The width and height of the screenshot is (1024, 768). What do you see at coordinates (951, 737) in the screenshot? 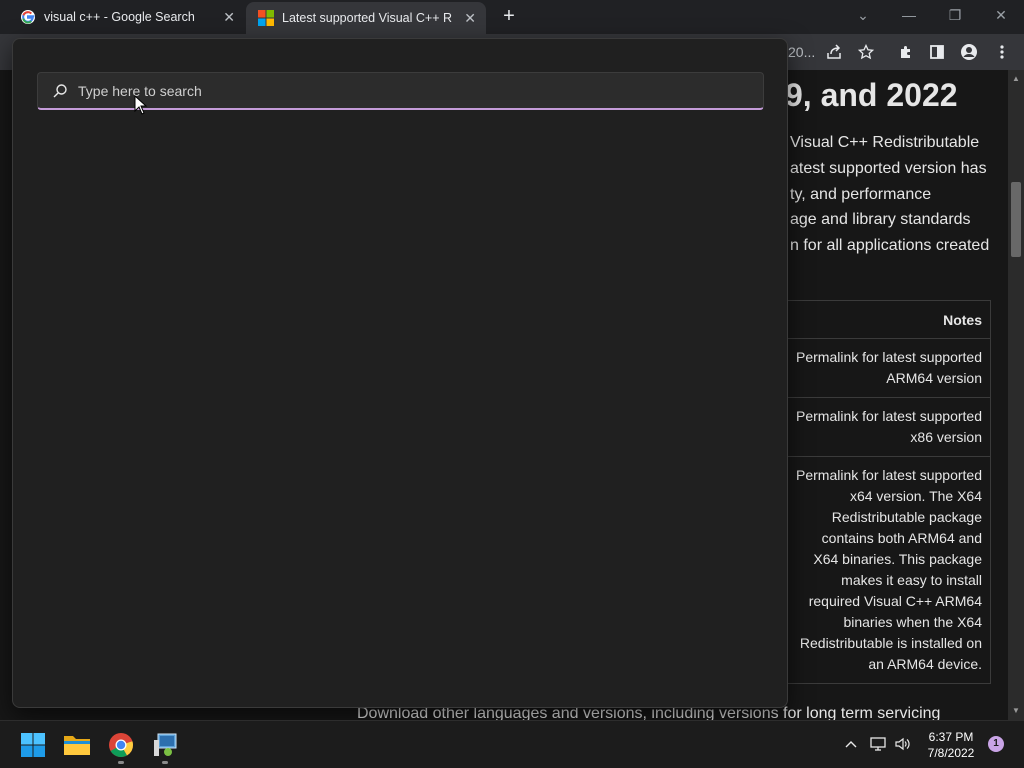
I see `clock-time: 6:37 PM` at bounding box center [951, 737].